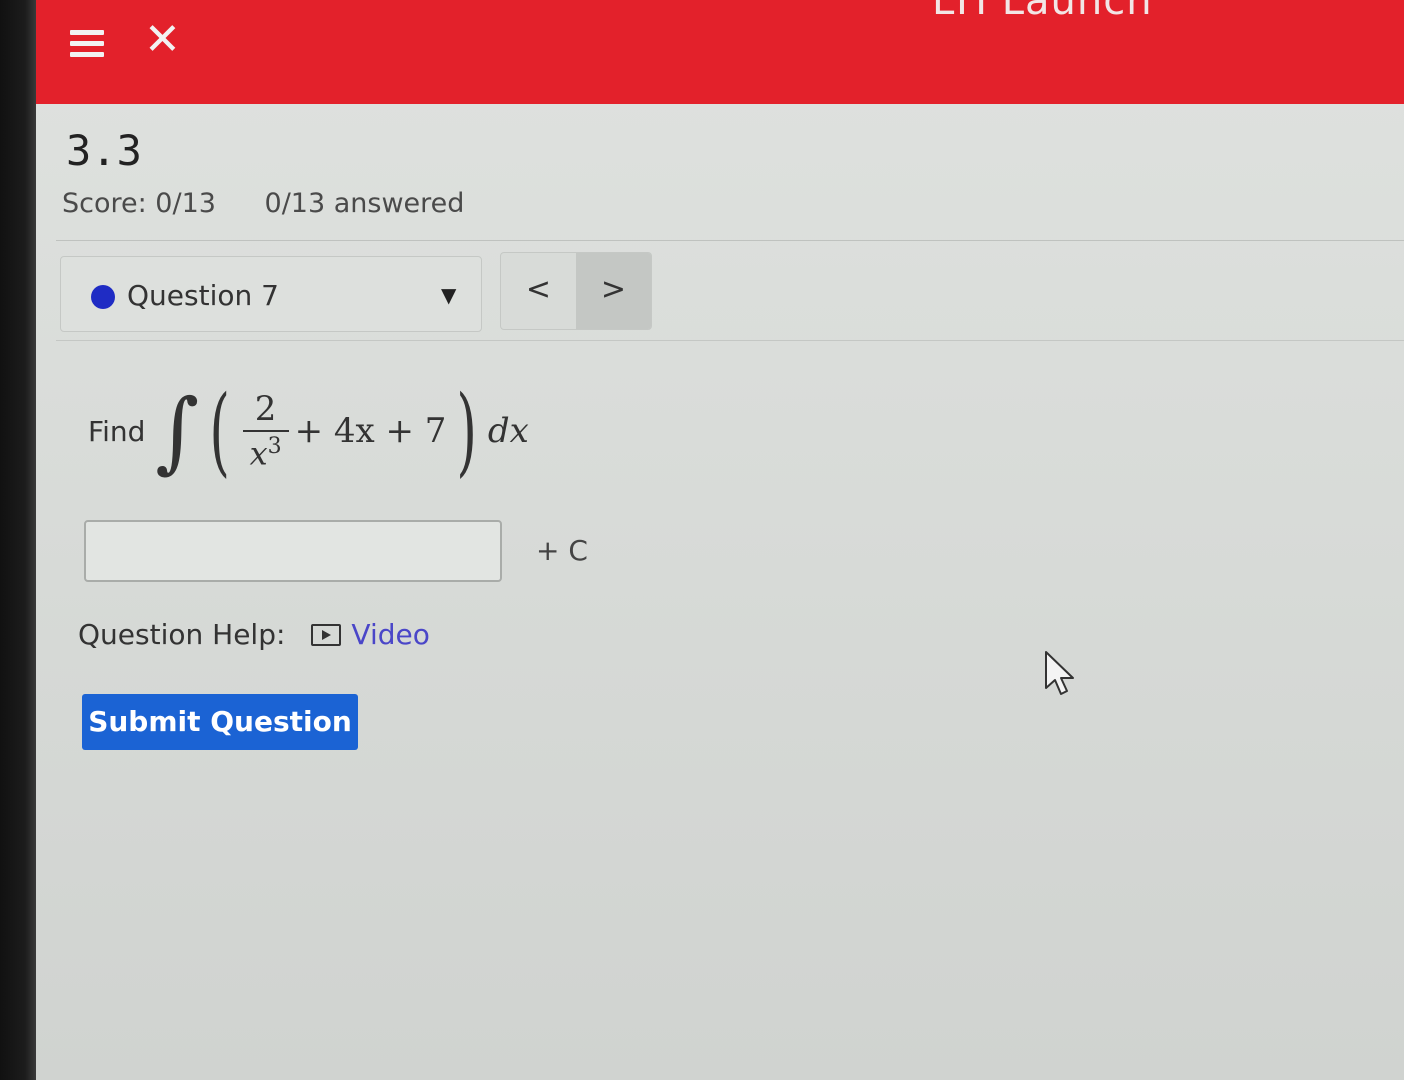  Describe the element at coordinates (139, 203) in the screenshot. I see `score-text: Score: 0/13` at that location.